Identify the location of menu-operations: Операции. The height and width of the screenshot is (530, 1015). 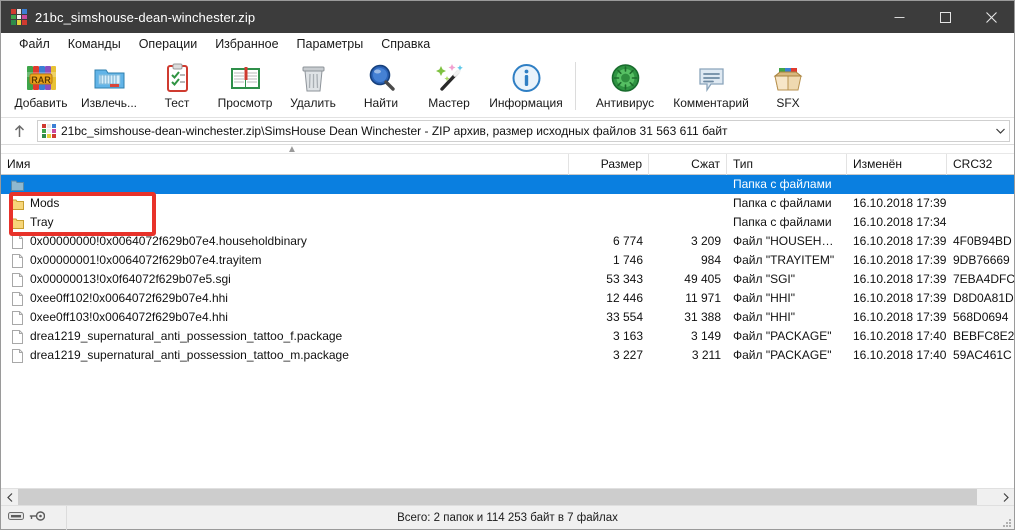
(168, 44).